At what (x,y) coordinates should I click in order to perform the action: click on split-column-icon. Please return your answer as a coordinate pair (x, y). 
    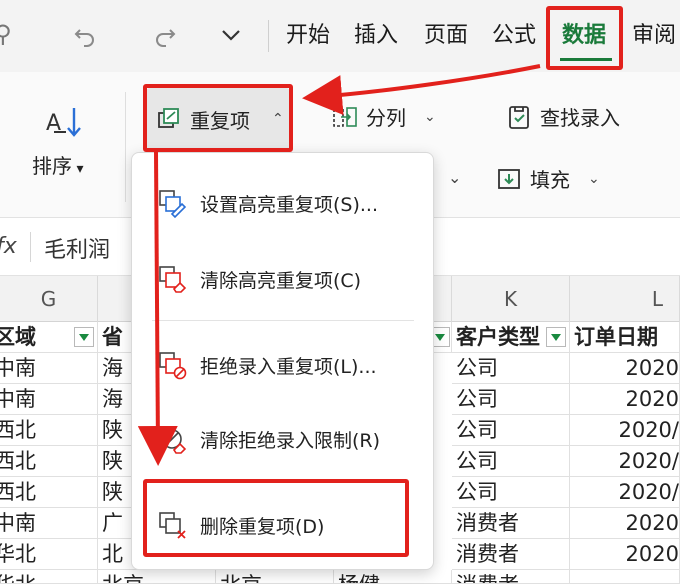
    Looking at the image, I should click on (345, 116).